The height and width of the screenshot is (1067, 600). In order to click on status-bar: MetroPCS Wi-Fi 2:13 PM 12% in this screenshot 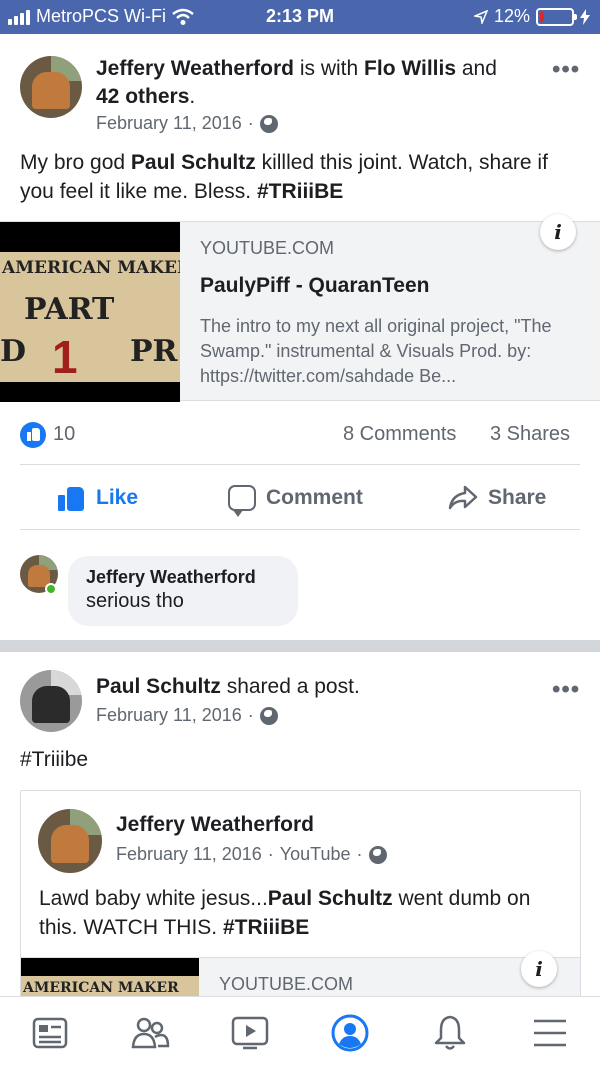, I will do `click(300, 17)`.